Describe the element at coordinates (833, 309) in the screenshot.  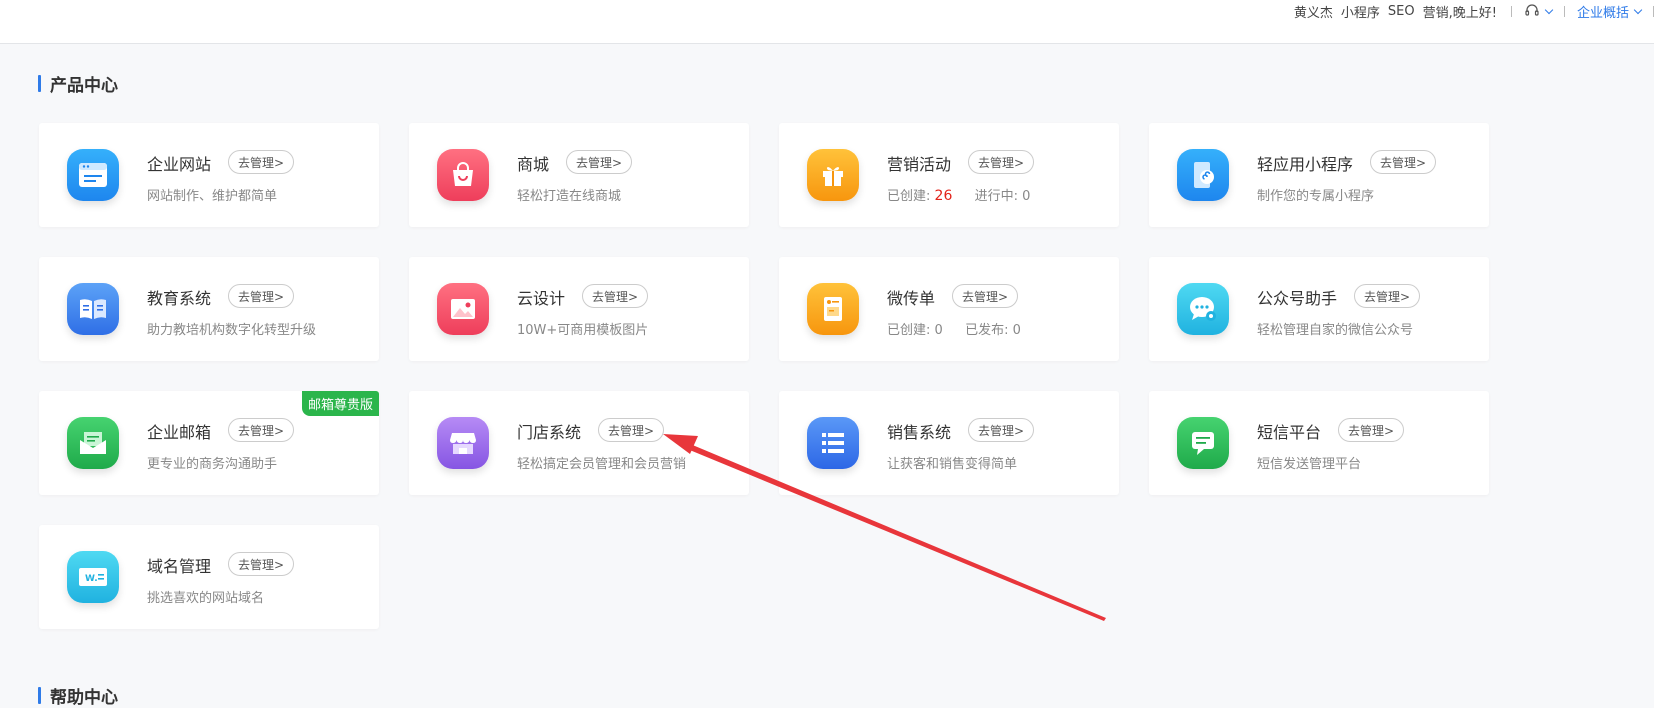
I see `flyer-icon` at that location.